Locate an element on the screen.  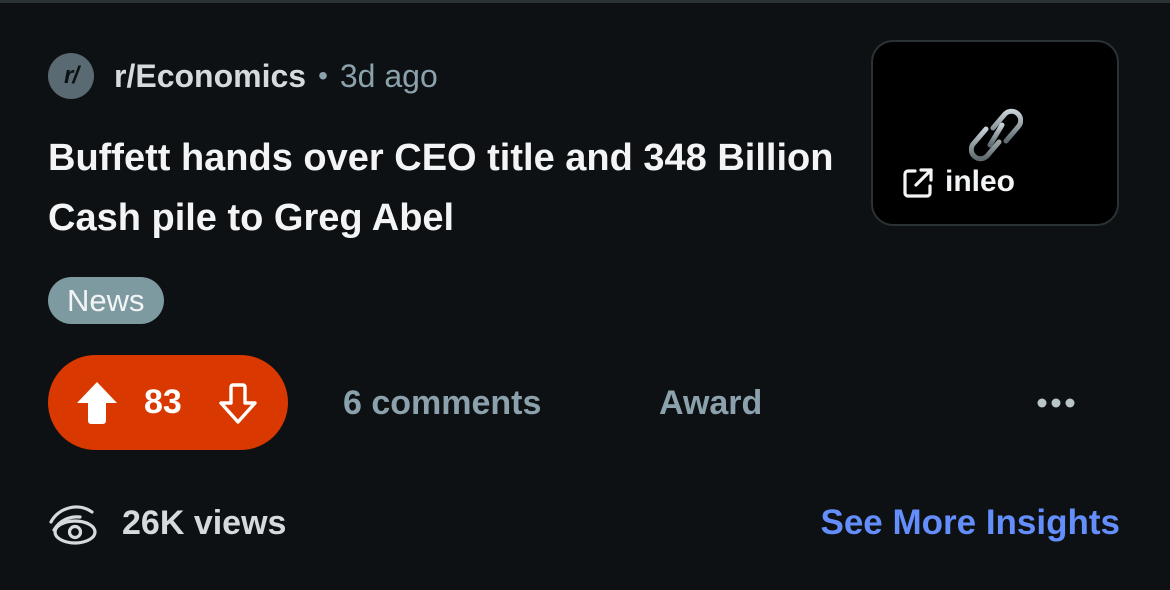
link-thumbnail: inleo is located at coordinates (995, 133).